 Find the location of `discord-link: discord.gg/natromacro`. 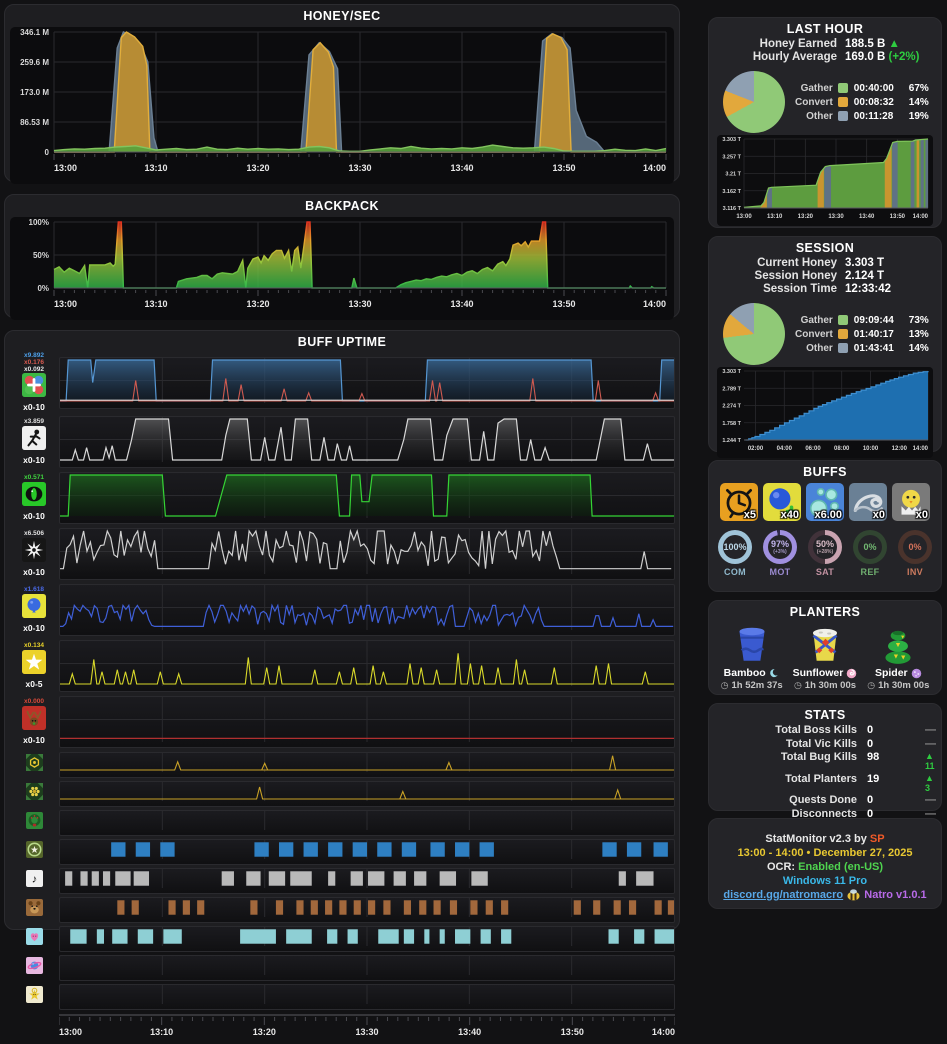

discord-link: discord.gg/natromacro is located at coordinates (783, 895).